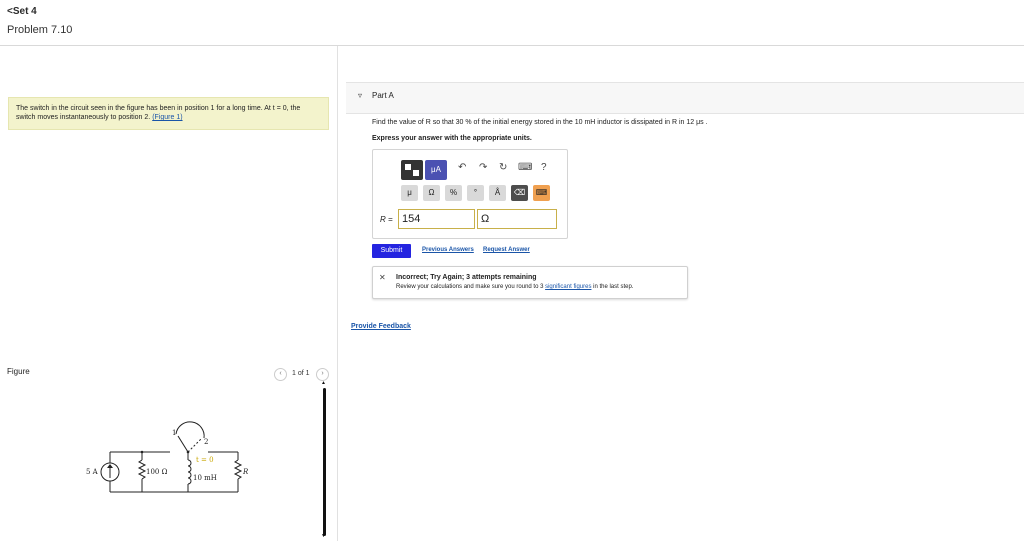  Describe the element at coordinates (40, 30) in the screenshot. I see `problem-title: Problem 7.10` at that location.